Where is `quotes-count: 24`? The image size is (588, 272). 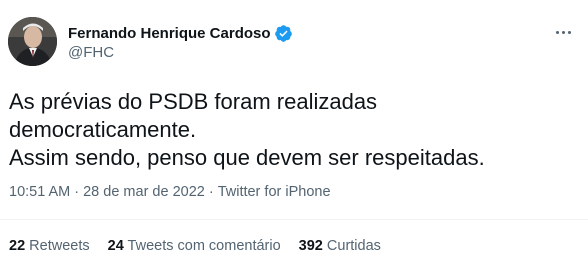
quotes-count: 24 is located at coordinates (115, 246).